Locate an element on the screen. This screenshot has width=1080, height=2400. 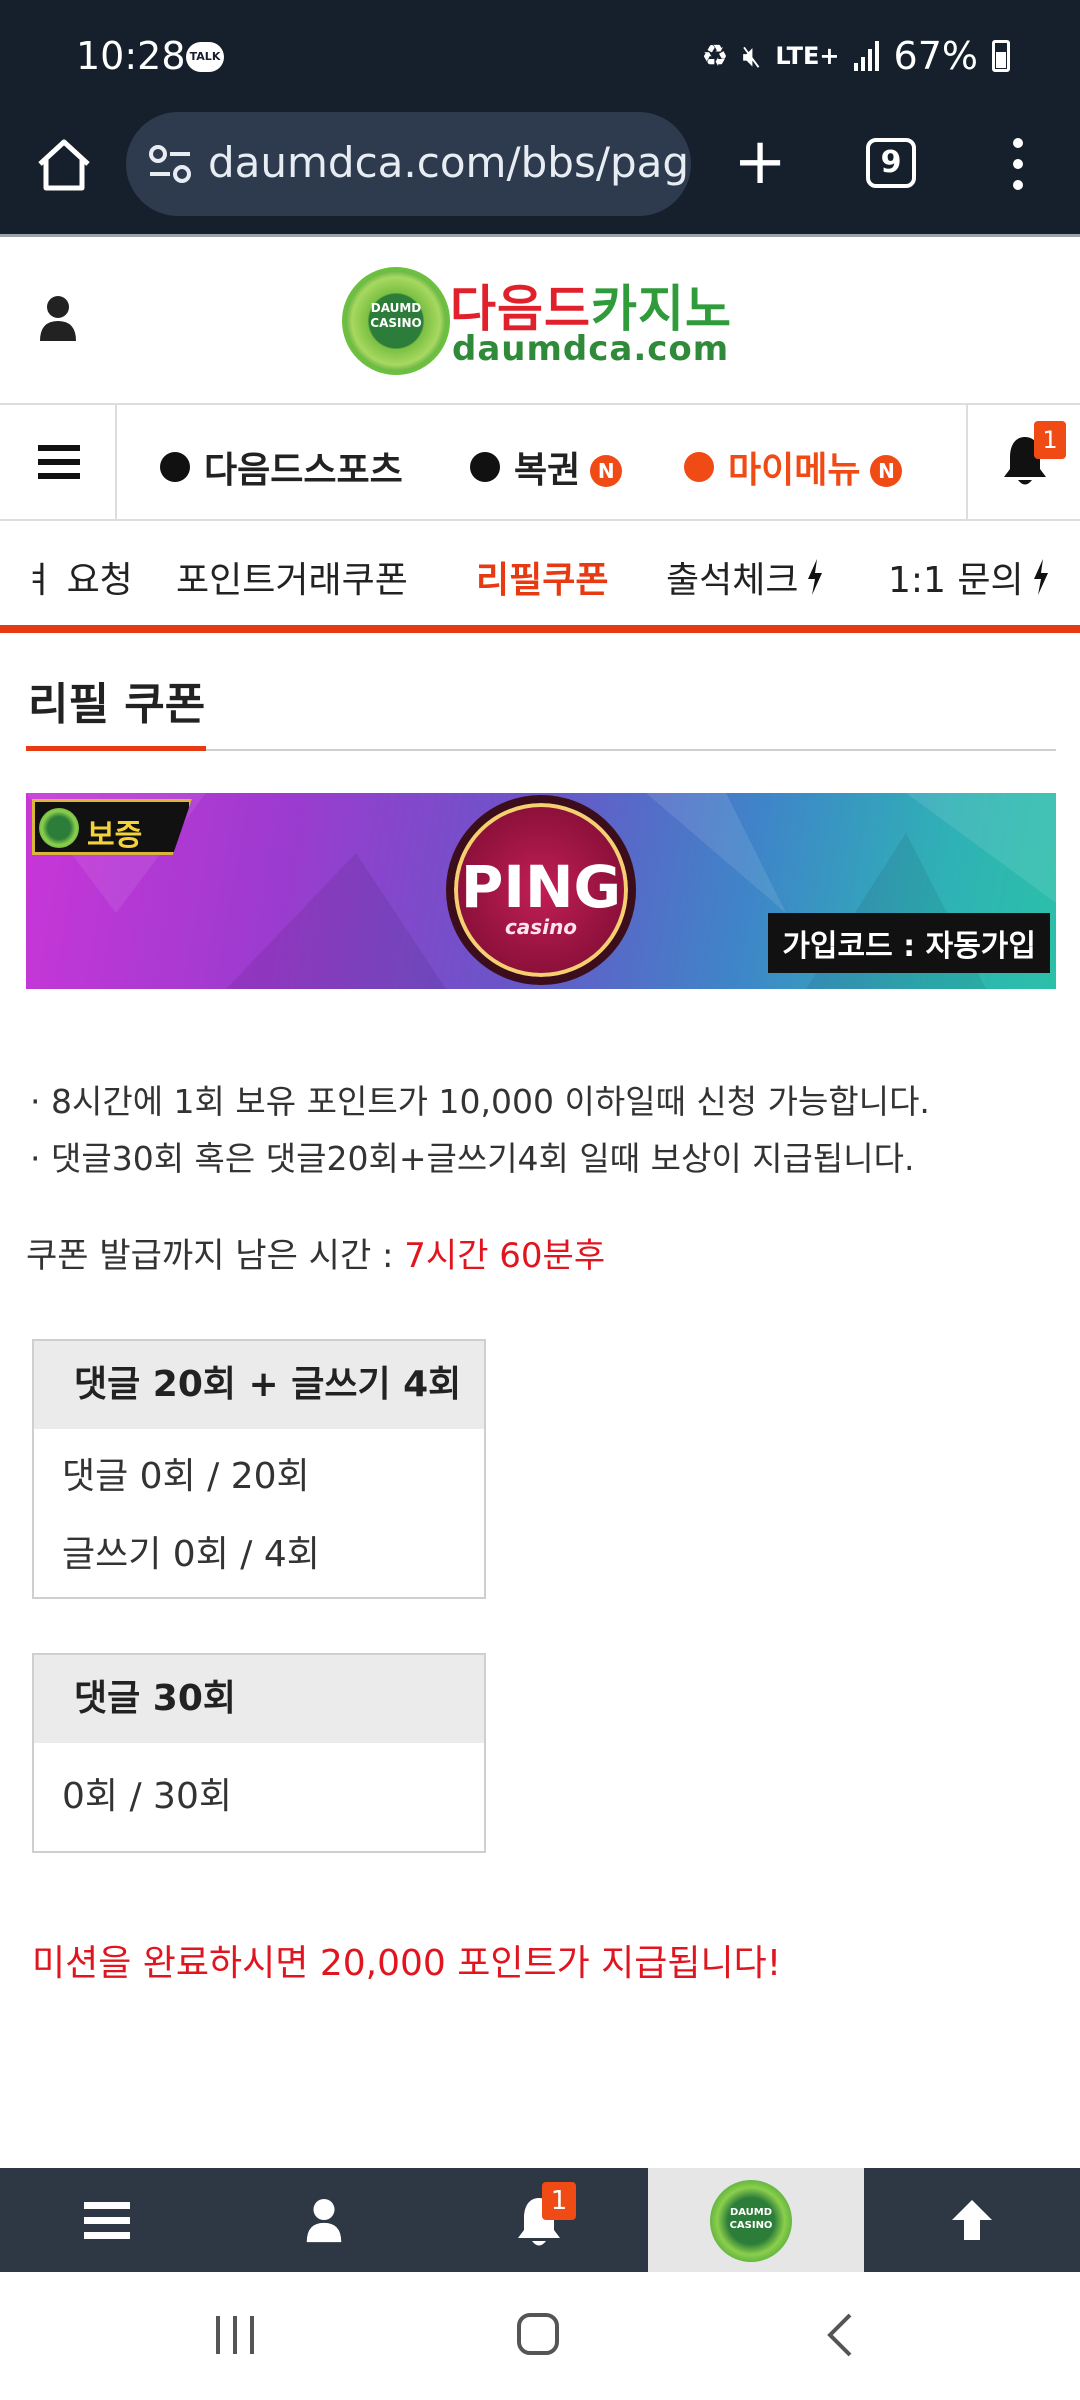
address-bar: daumdca.com/bbs/pag is located at coordinates (408, 164).